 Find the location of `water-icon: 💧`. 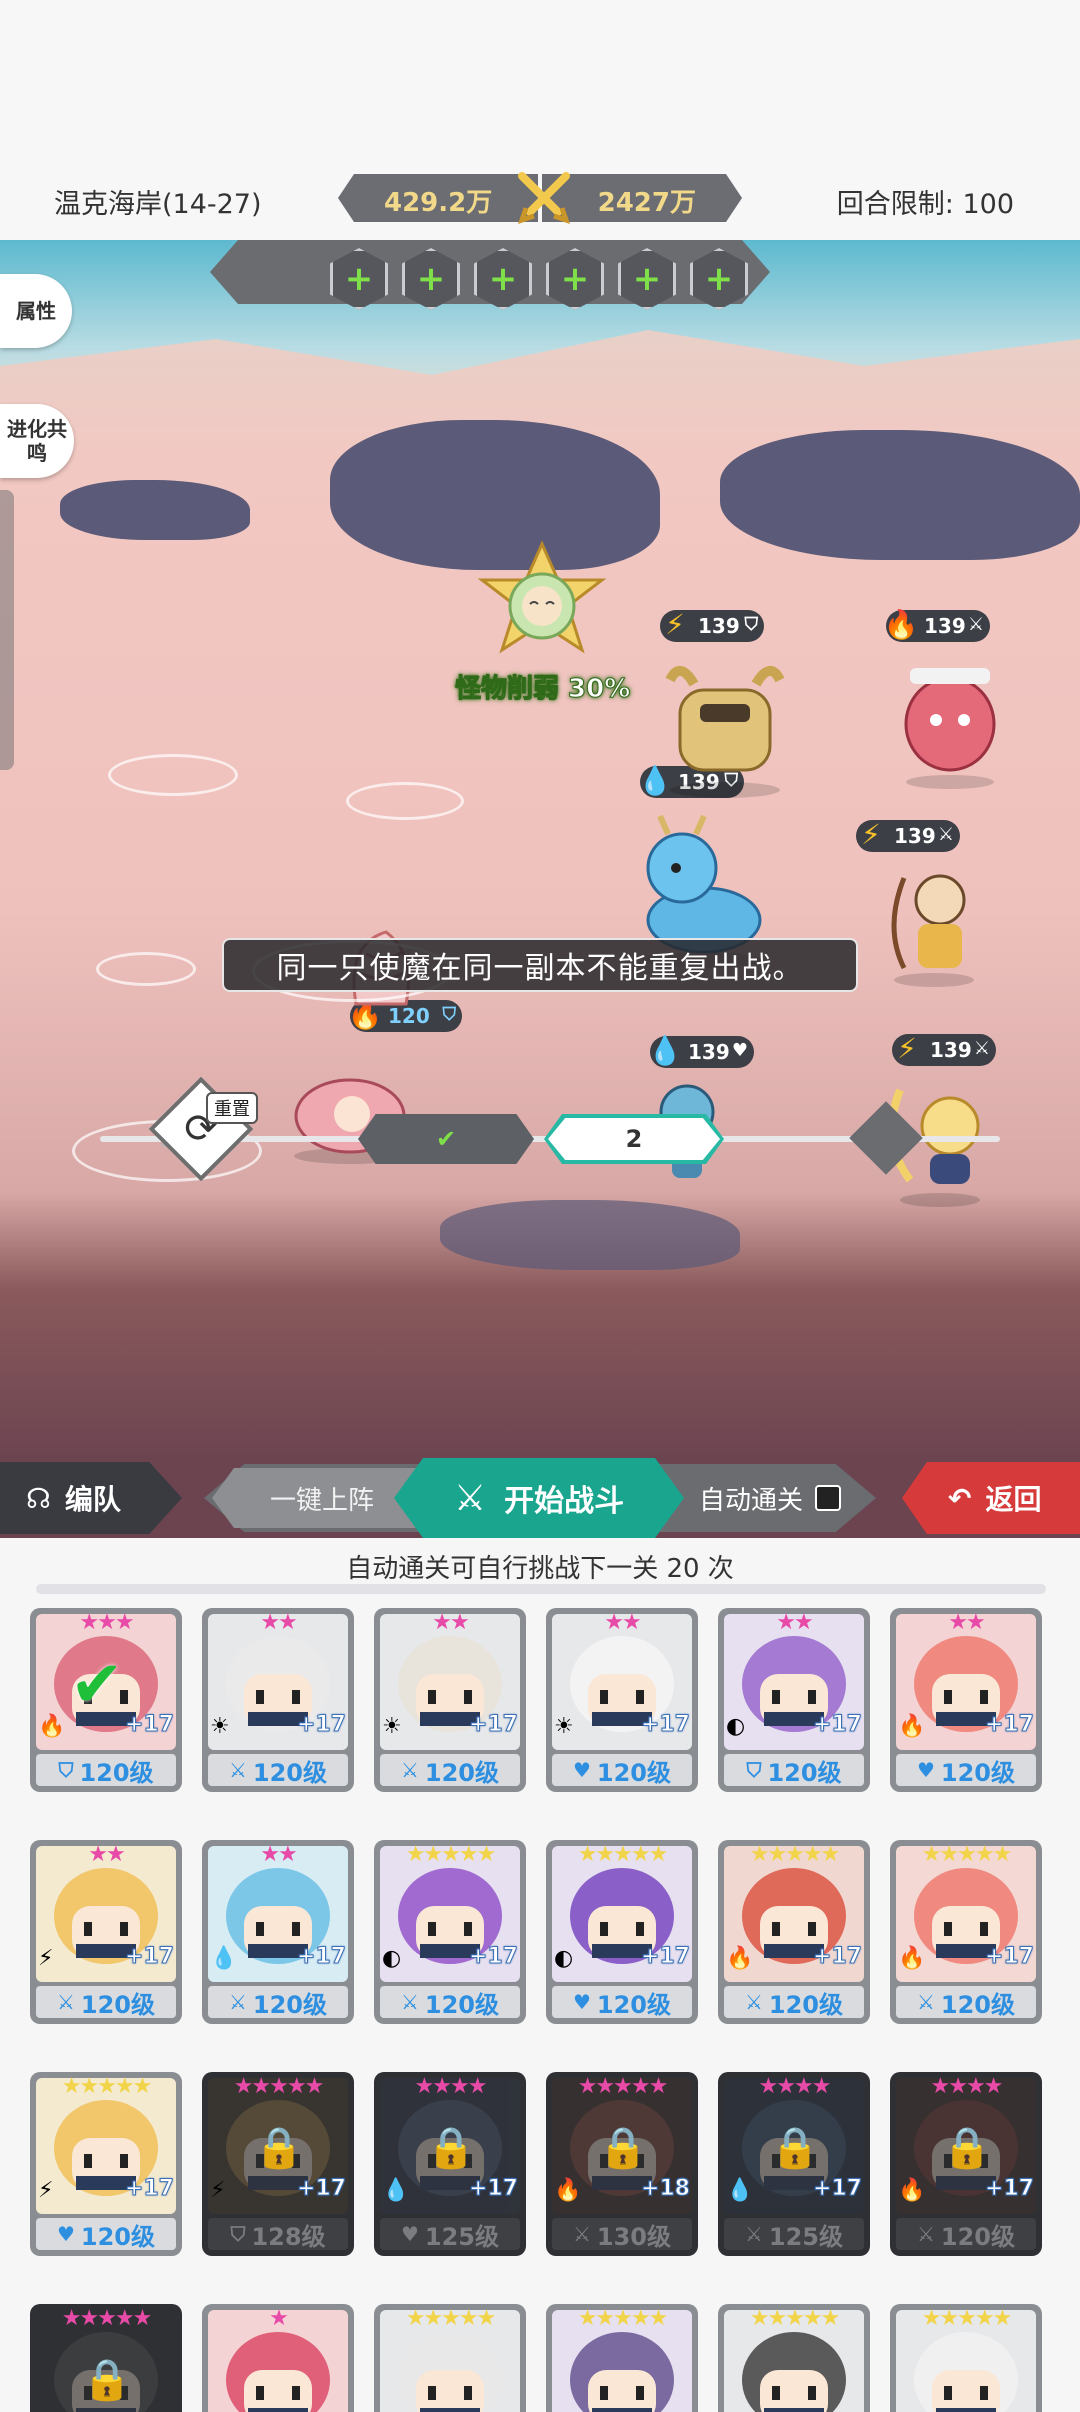

water-icon: 💧 is located at coordinates (665, 1050).